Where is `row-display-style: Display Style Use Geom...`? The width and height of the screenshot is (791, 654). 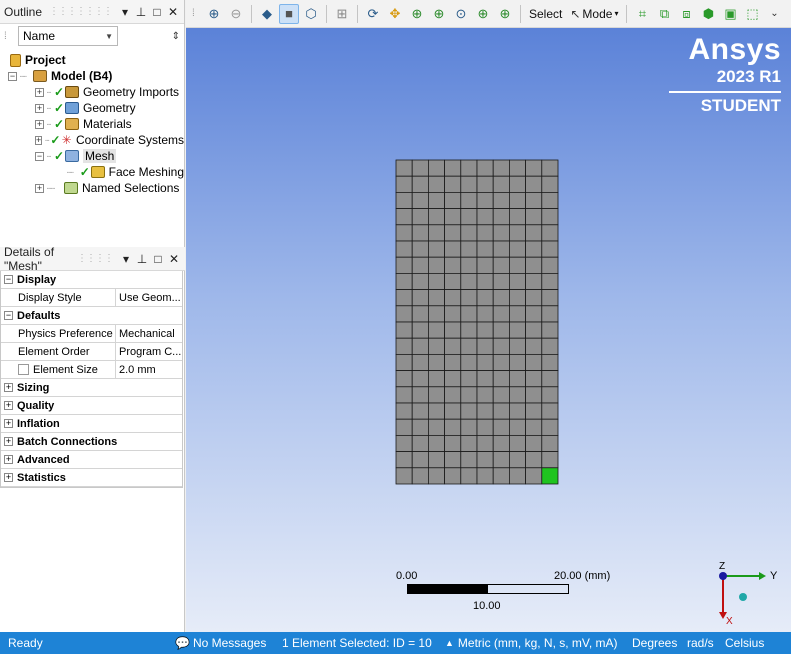
row-display-style: Display Style Use Geom... is located at coordinates (91, 298).